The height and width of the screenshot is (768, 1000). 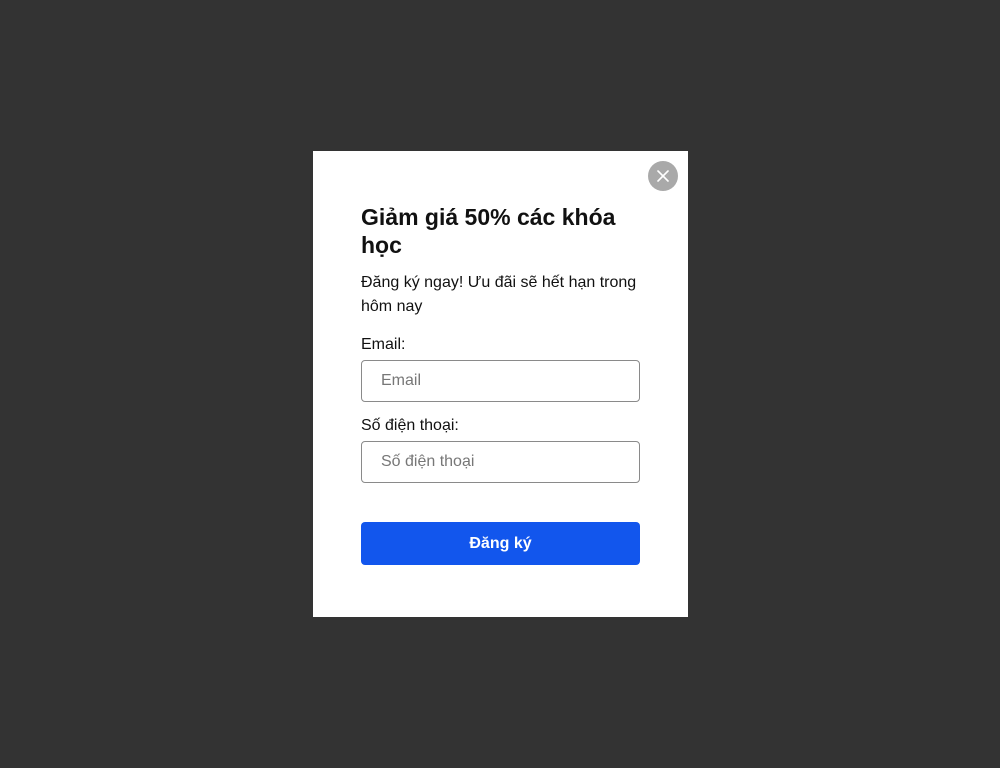 I want to click on phone-input, so click(x=500, y=462).